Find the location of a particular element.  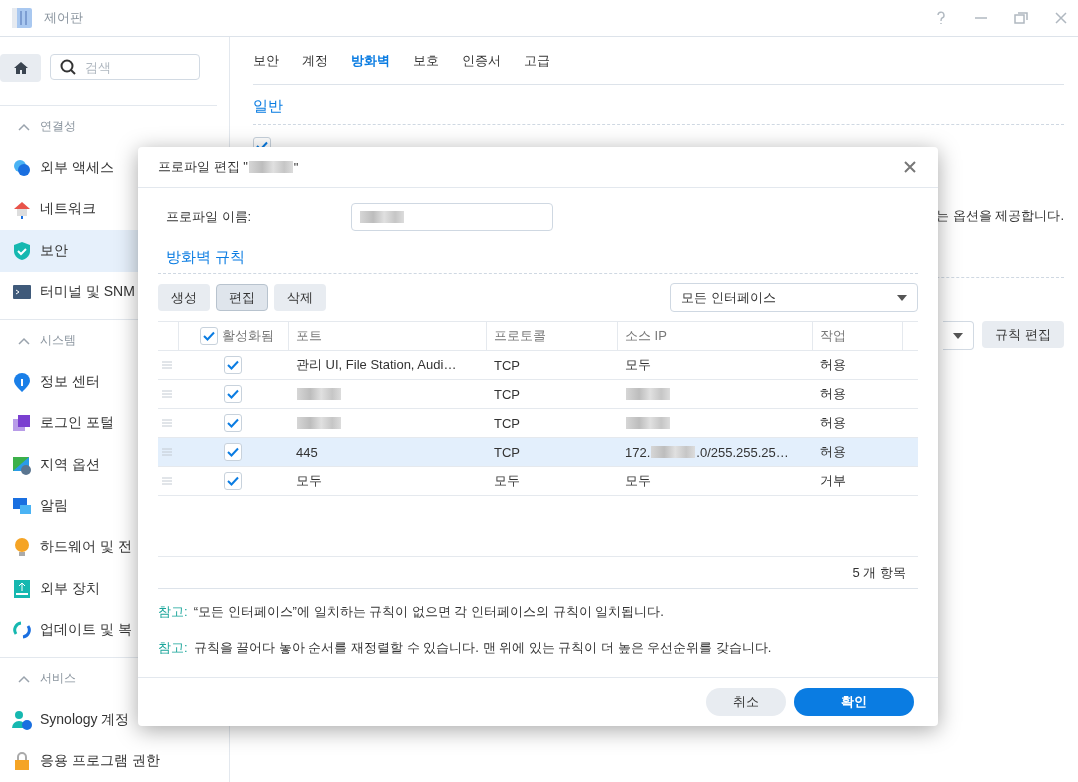

map-clock-icon is located at coordinates (22, 464).